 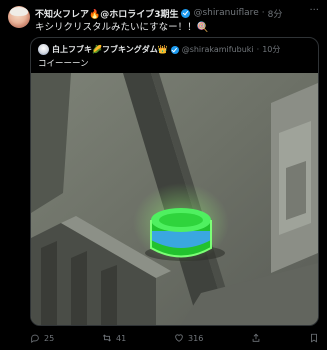 What do you see at coordinates (179, 338) in the screenshot?
I see `like-icon` at bounding box center [179, 338].